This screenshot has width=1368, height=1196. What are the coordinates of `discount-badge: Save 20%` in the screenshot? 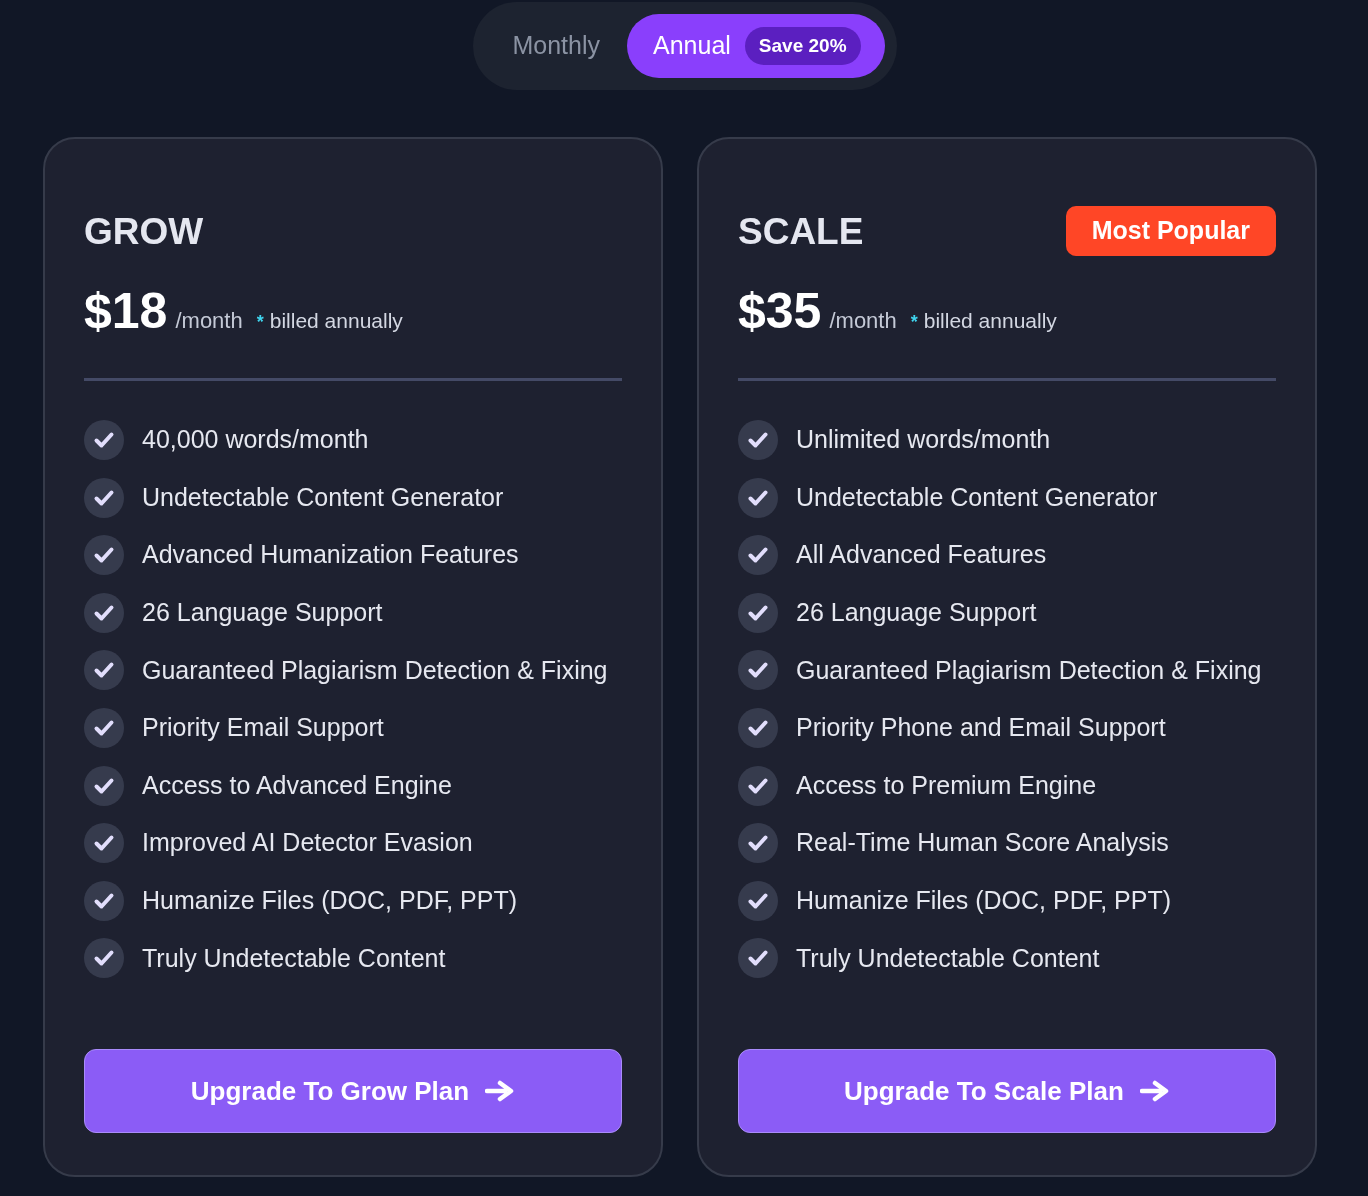 It's located at (802, 46).